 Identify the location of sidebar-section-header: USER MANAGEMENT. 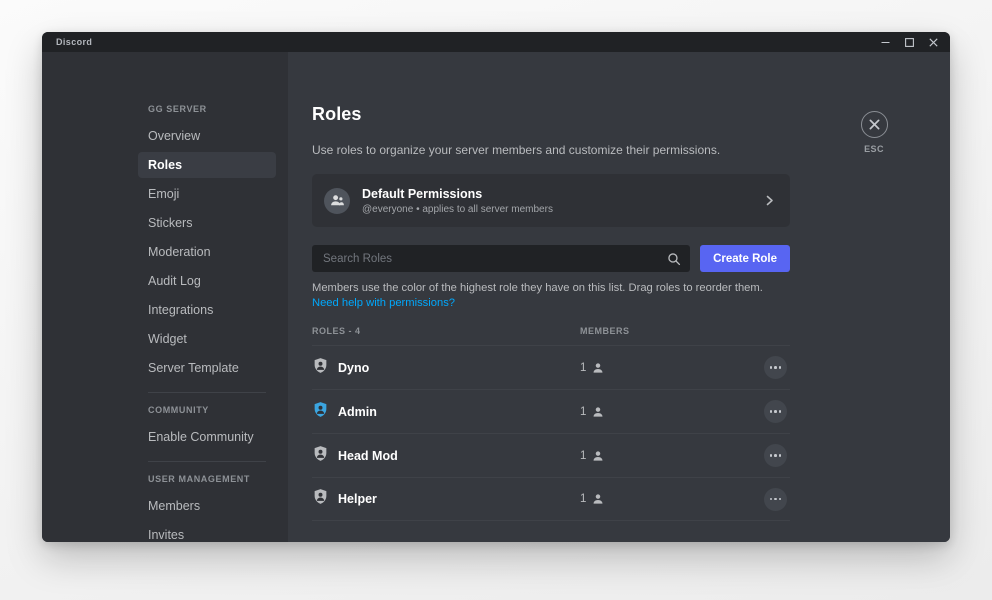
(199, 479).